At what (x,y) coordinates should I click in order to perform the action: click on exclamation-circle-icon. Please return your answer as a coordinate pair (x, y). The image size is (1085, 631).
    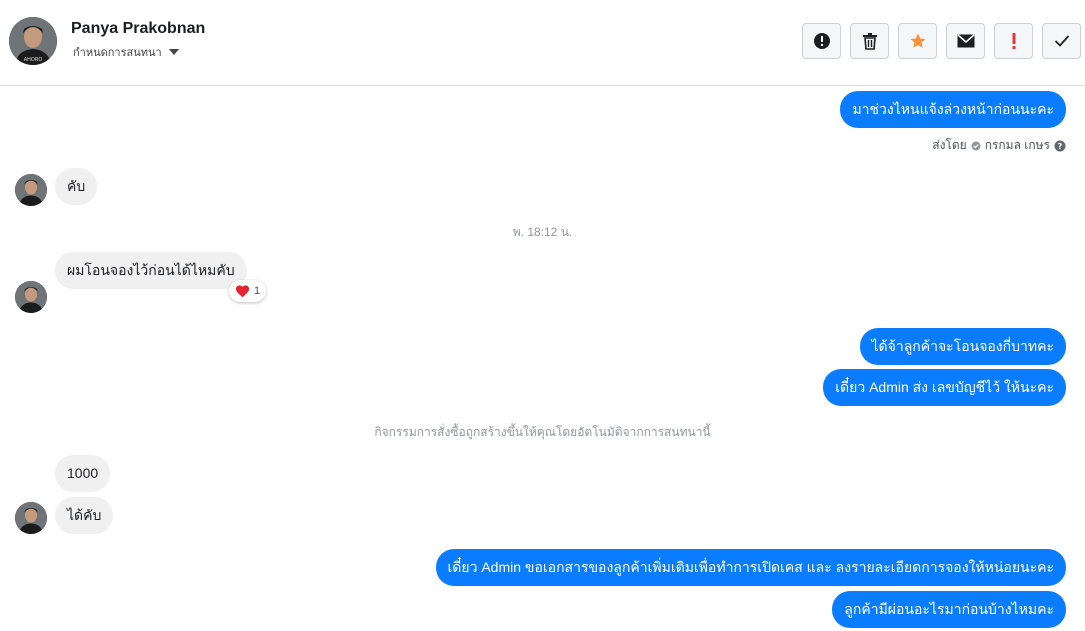
    Looking at the image, I should click on (821, 41).